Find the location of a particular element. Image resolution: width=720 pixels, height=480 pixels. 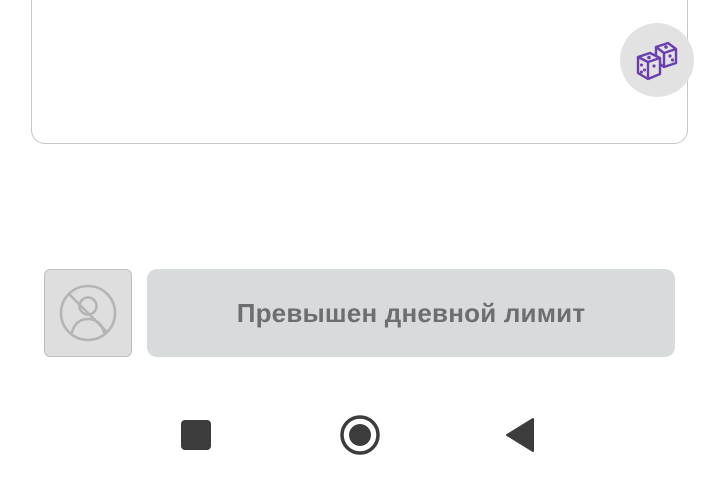

recents-button is located at coordinates (196, 435).